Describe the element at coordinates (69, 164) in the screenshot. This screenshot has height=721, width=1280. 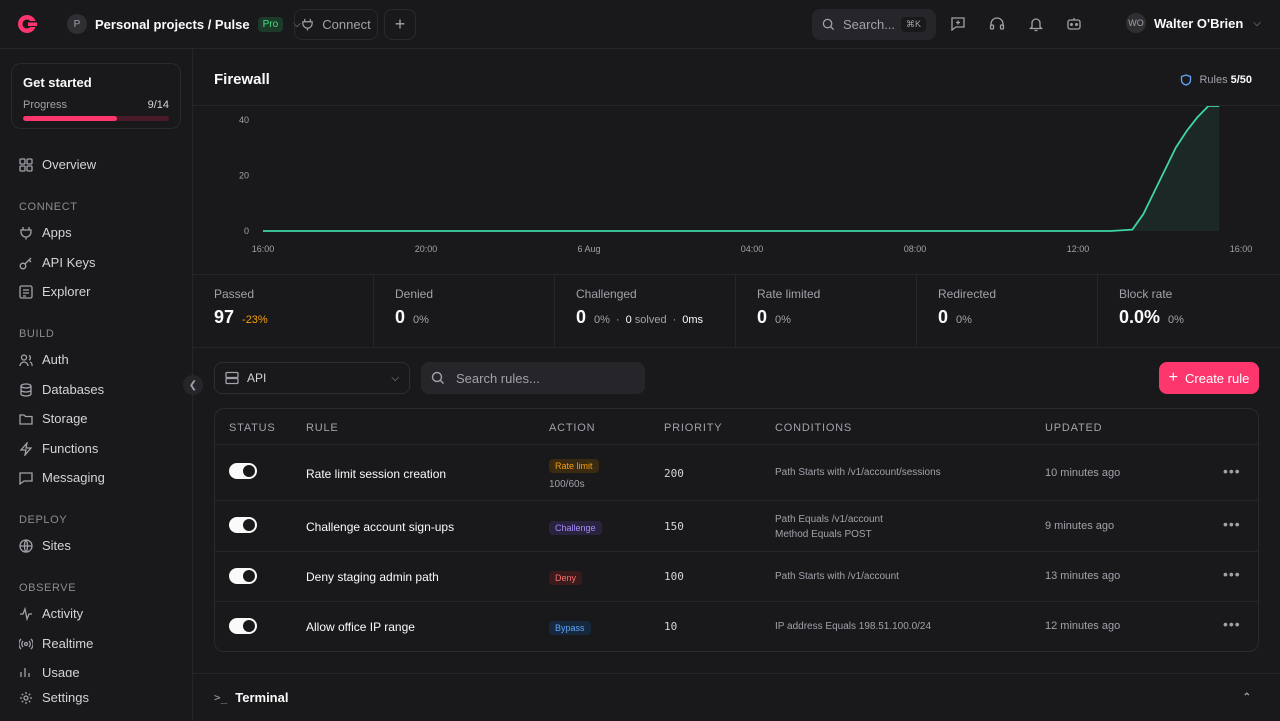
I see `sidebar-item-label: Overview` at that location.